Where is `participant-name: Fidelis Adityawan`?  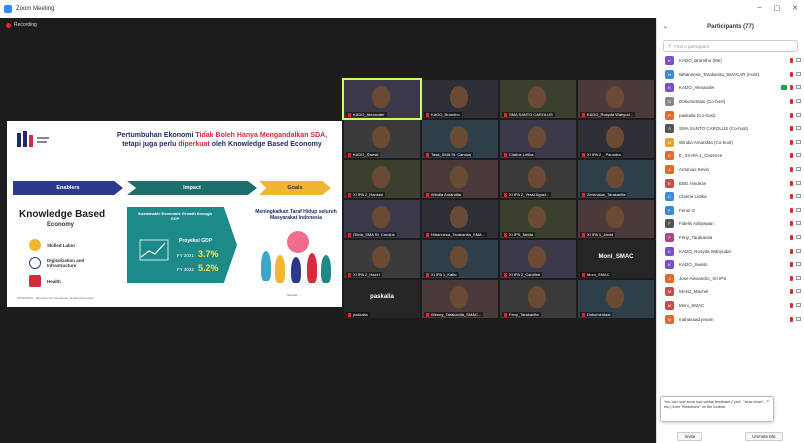
participant-name: Fidelis Adityawan is located at coordinates (696, 224).